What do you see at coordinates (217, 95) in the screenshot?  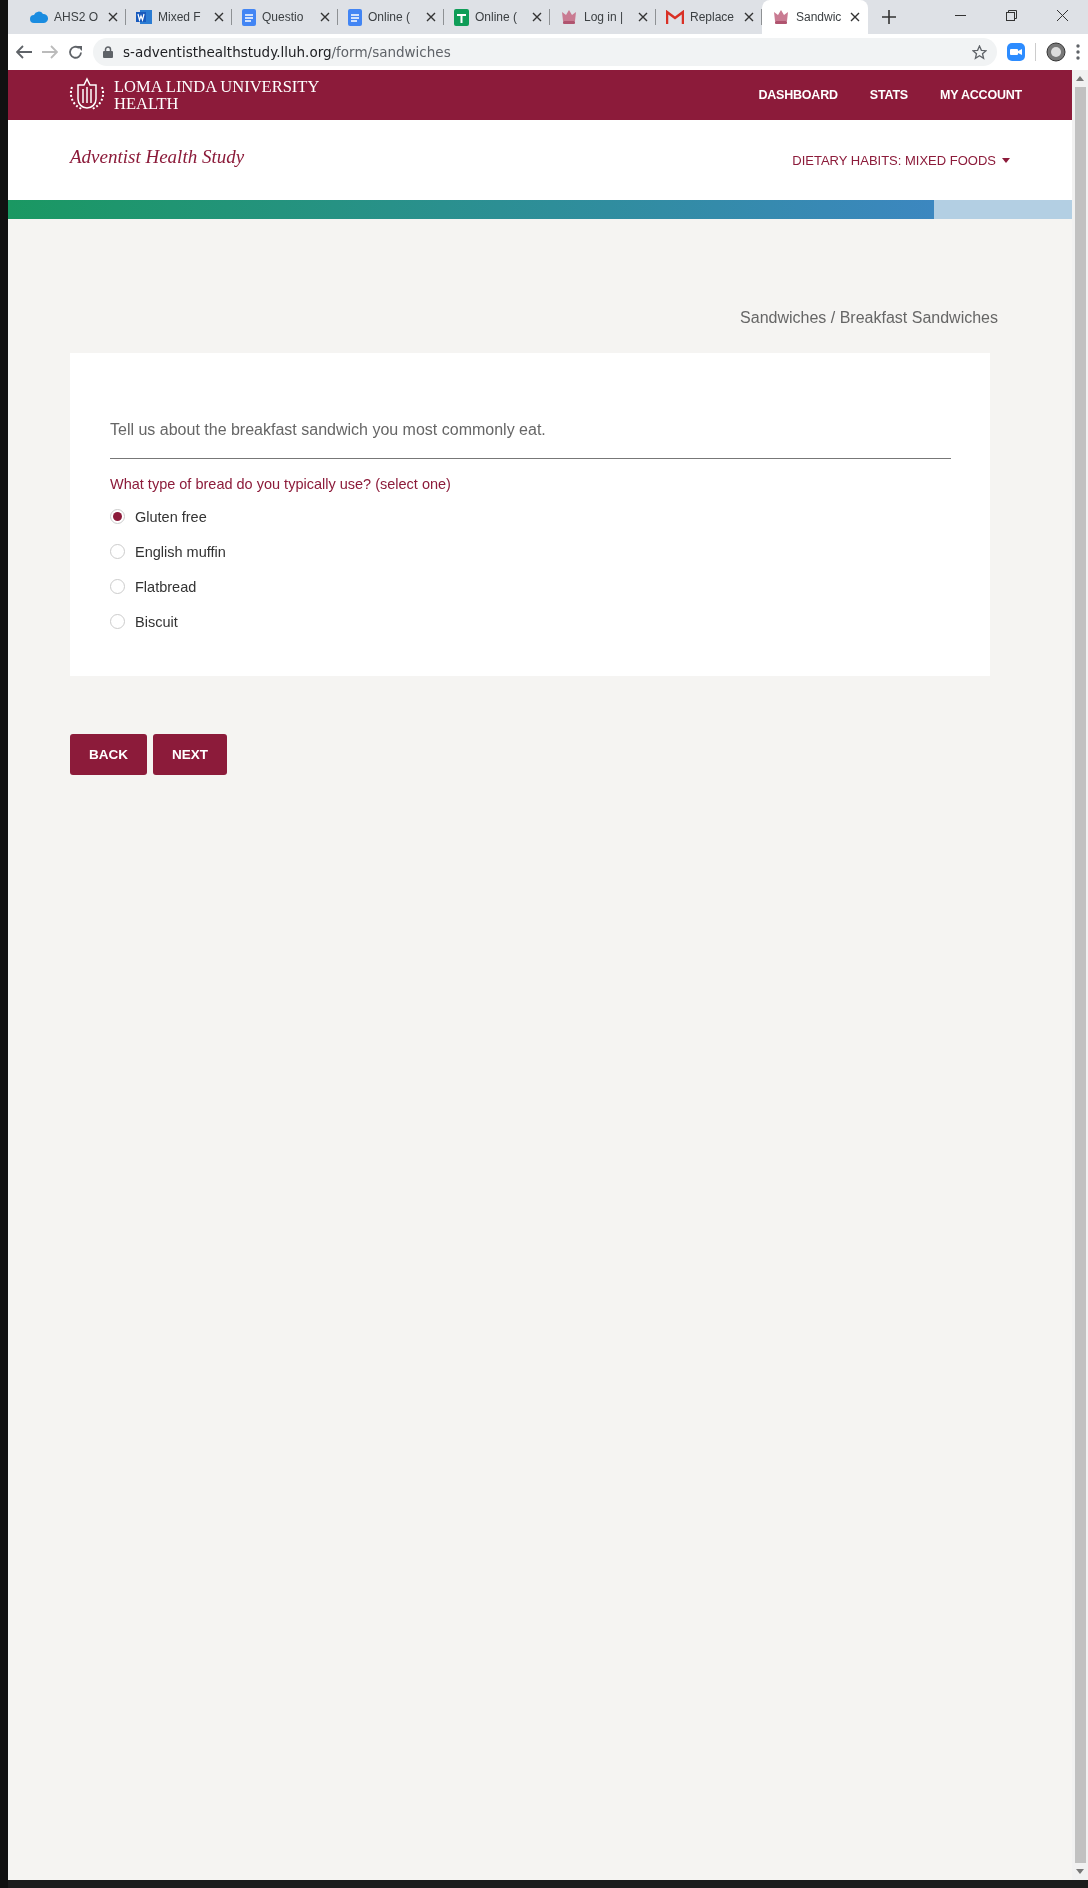 I see `university-name: LOMA LINDA UNIVERSITY HEALTH` at bounding box center [217, 95].